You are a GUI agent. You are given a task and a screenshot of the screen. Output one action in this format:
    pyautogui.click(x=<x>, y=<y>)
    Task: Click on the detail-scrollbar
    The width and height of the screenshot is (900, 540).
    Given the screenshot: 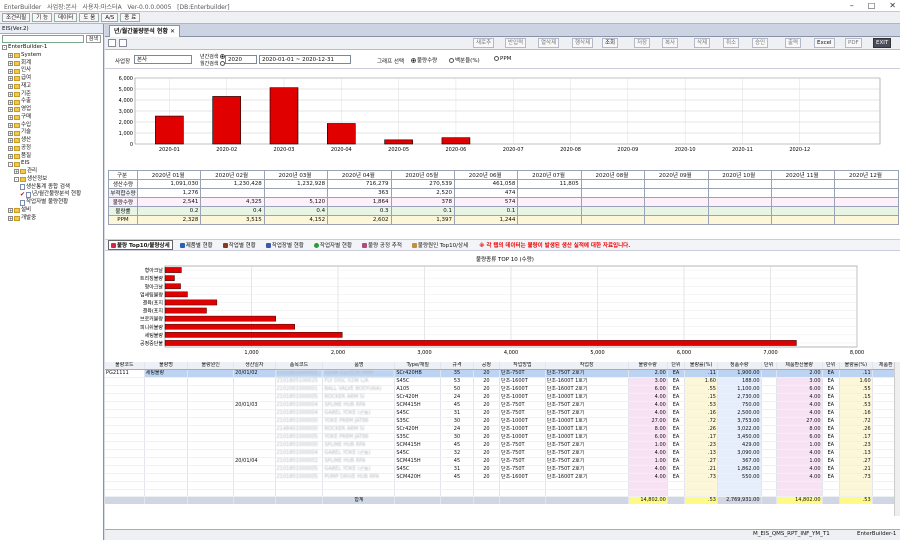 What is the action you would take?
    pyautogui.click(x=897, y=439)
    